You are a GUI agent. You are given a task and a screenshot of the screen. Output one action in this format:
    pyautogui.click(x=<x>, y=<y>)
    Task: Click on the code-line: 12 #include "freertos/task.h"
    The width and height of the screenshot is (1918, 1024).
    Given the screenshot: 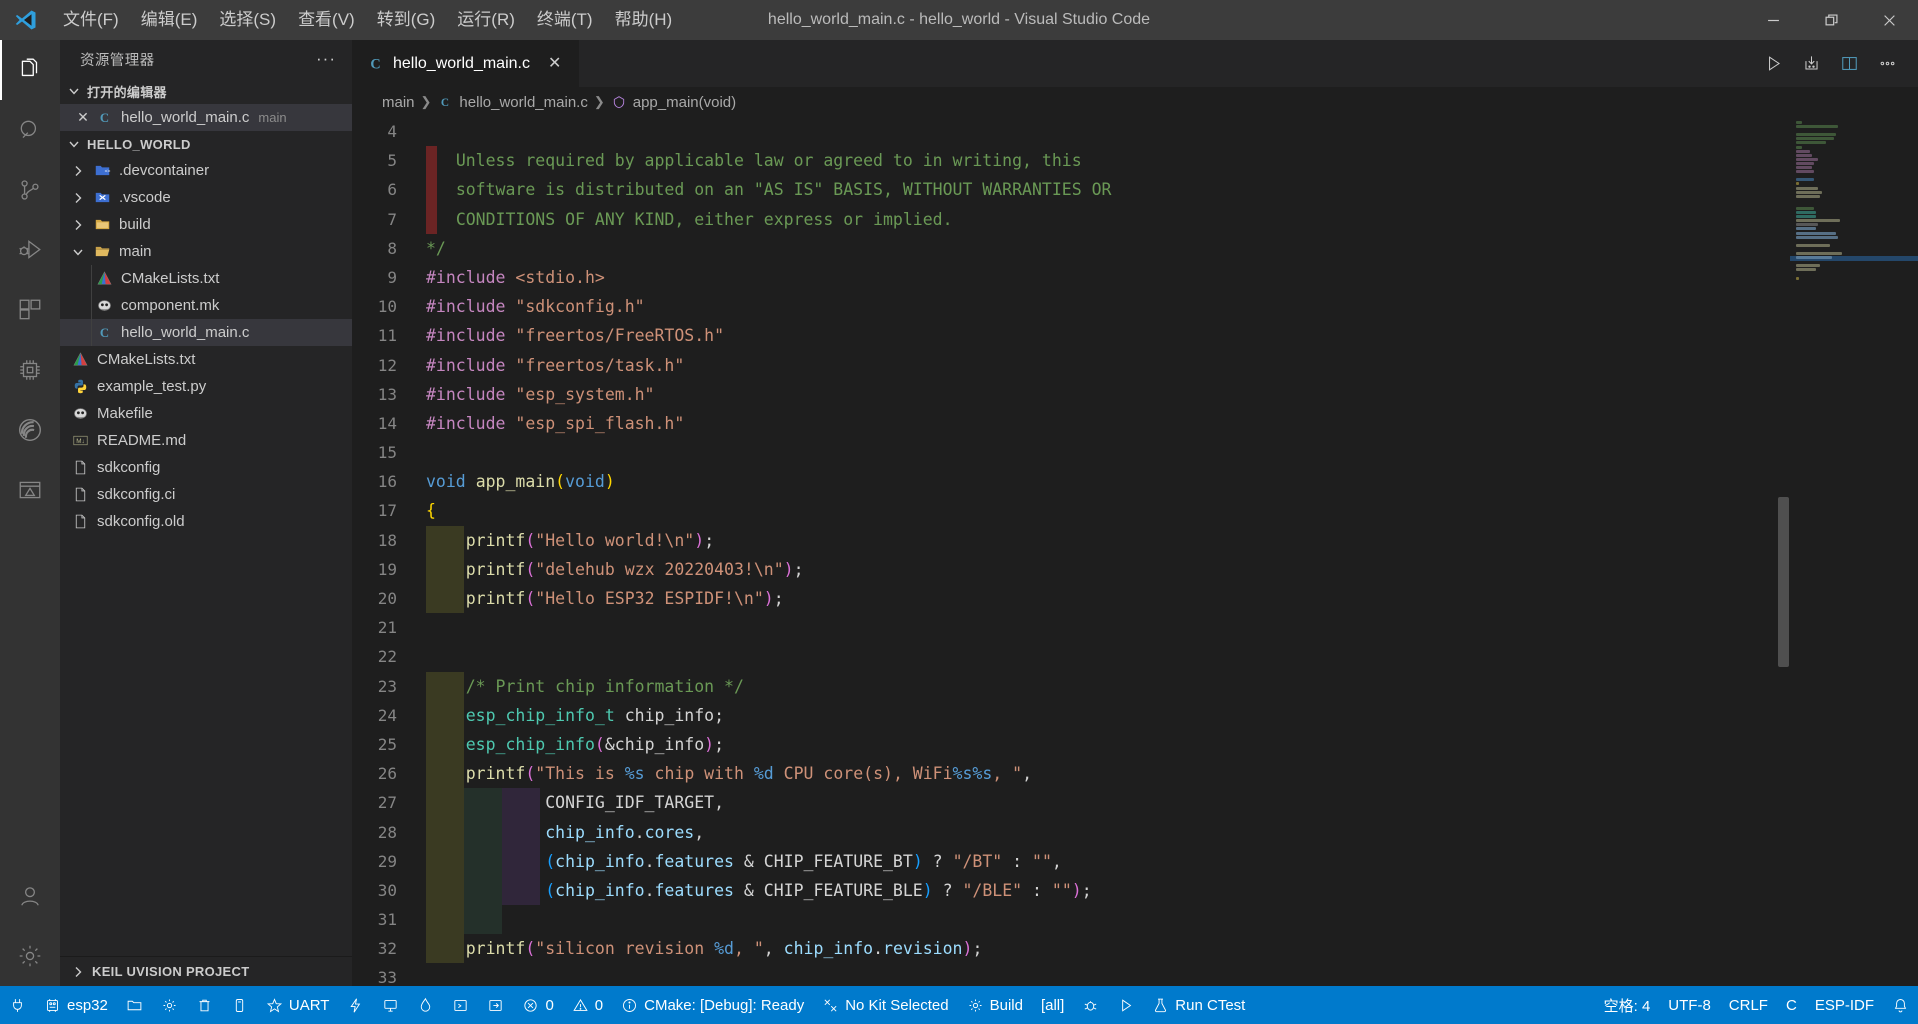 What is the action you would take?
    pyautogui.click(x=1071, y=365)
    